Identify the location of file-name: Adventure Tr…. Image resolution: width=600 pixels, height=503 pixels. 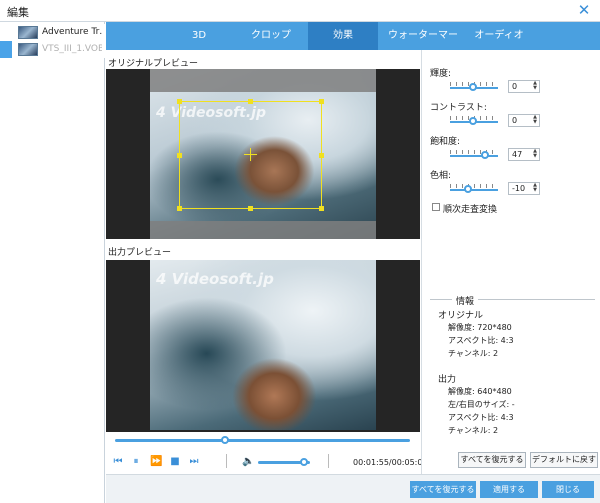
(72, 32).